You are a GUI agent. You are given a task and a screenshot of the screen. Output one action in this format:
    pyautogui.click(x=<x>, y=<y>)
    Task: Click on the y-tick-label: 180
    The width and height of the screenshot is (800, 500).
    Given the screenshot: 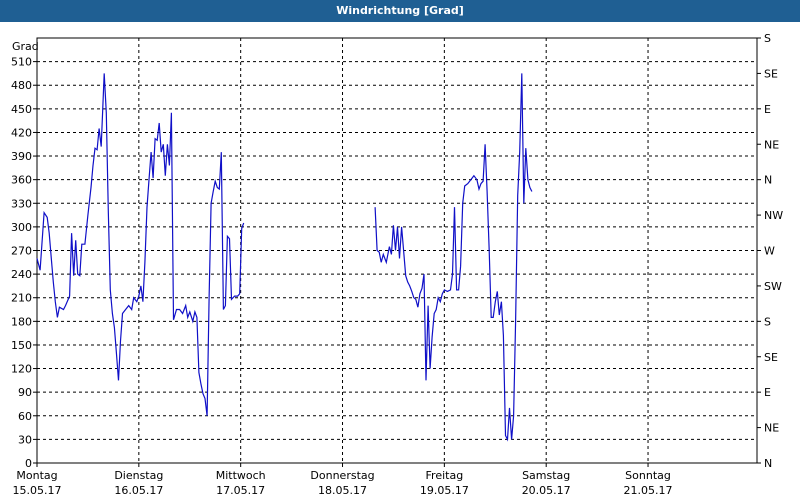 What is the action you would take?
    pyautogui.click(x=21, y=321)
    